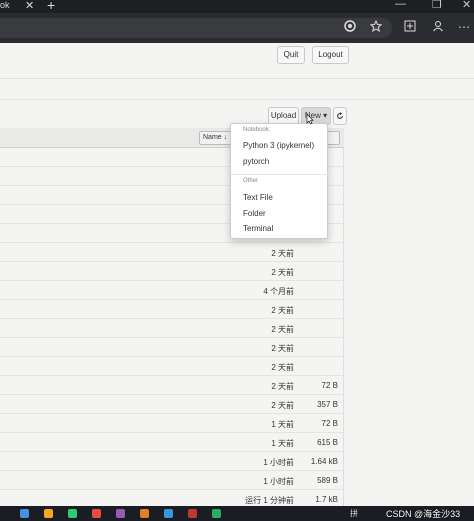 The image size is (474, 521). Describe the element at coordinates (324, 461) in the screenshot. I see `row-file-size: 1.64 kB` at that location.